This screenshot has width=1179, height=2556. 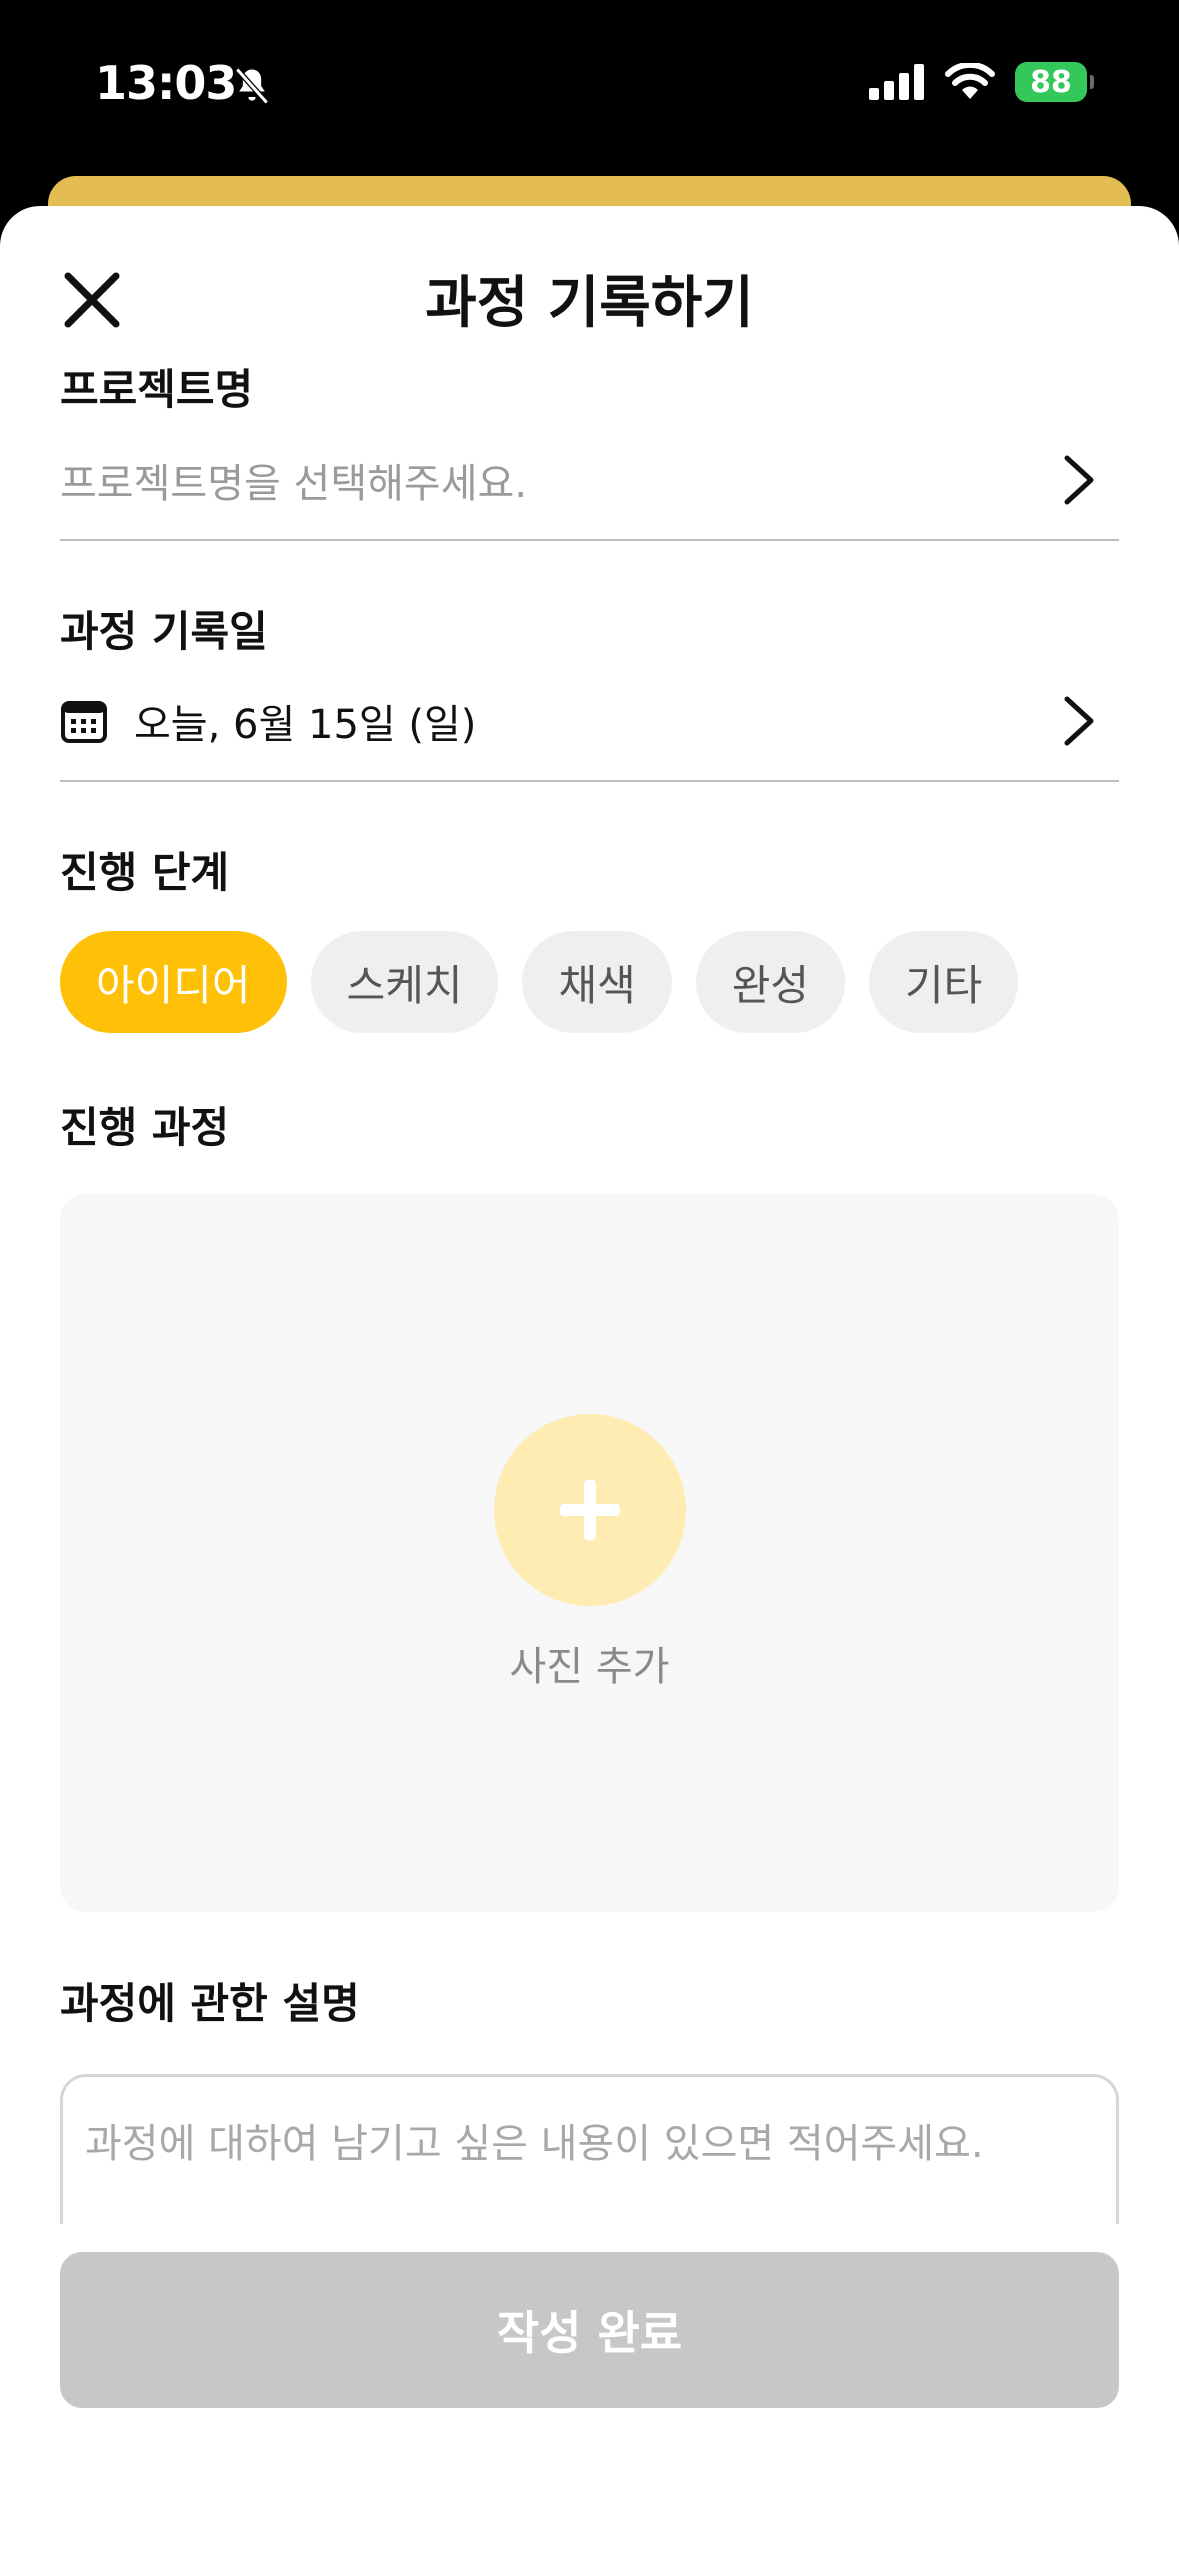 What do you see at coordinates (84, 722) in the screenshot?
I see `calendar-icon` at bounding box center [84, 722].